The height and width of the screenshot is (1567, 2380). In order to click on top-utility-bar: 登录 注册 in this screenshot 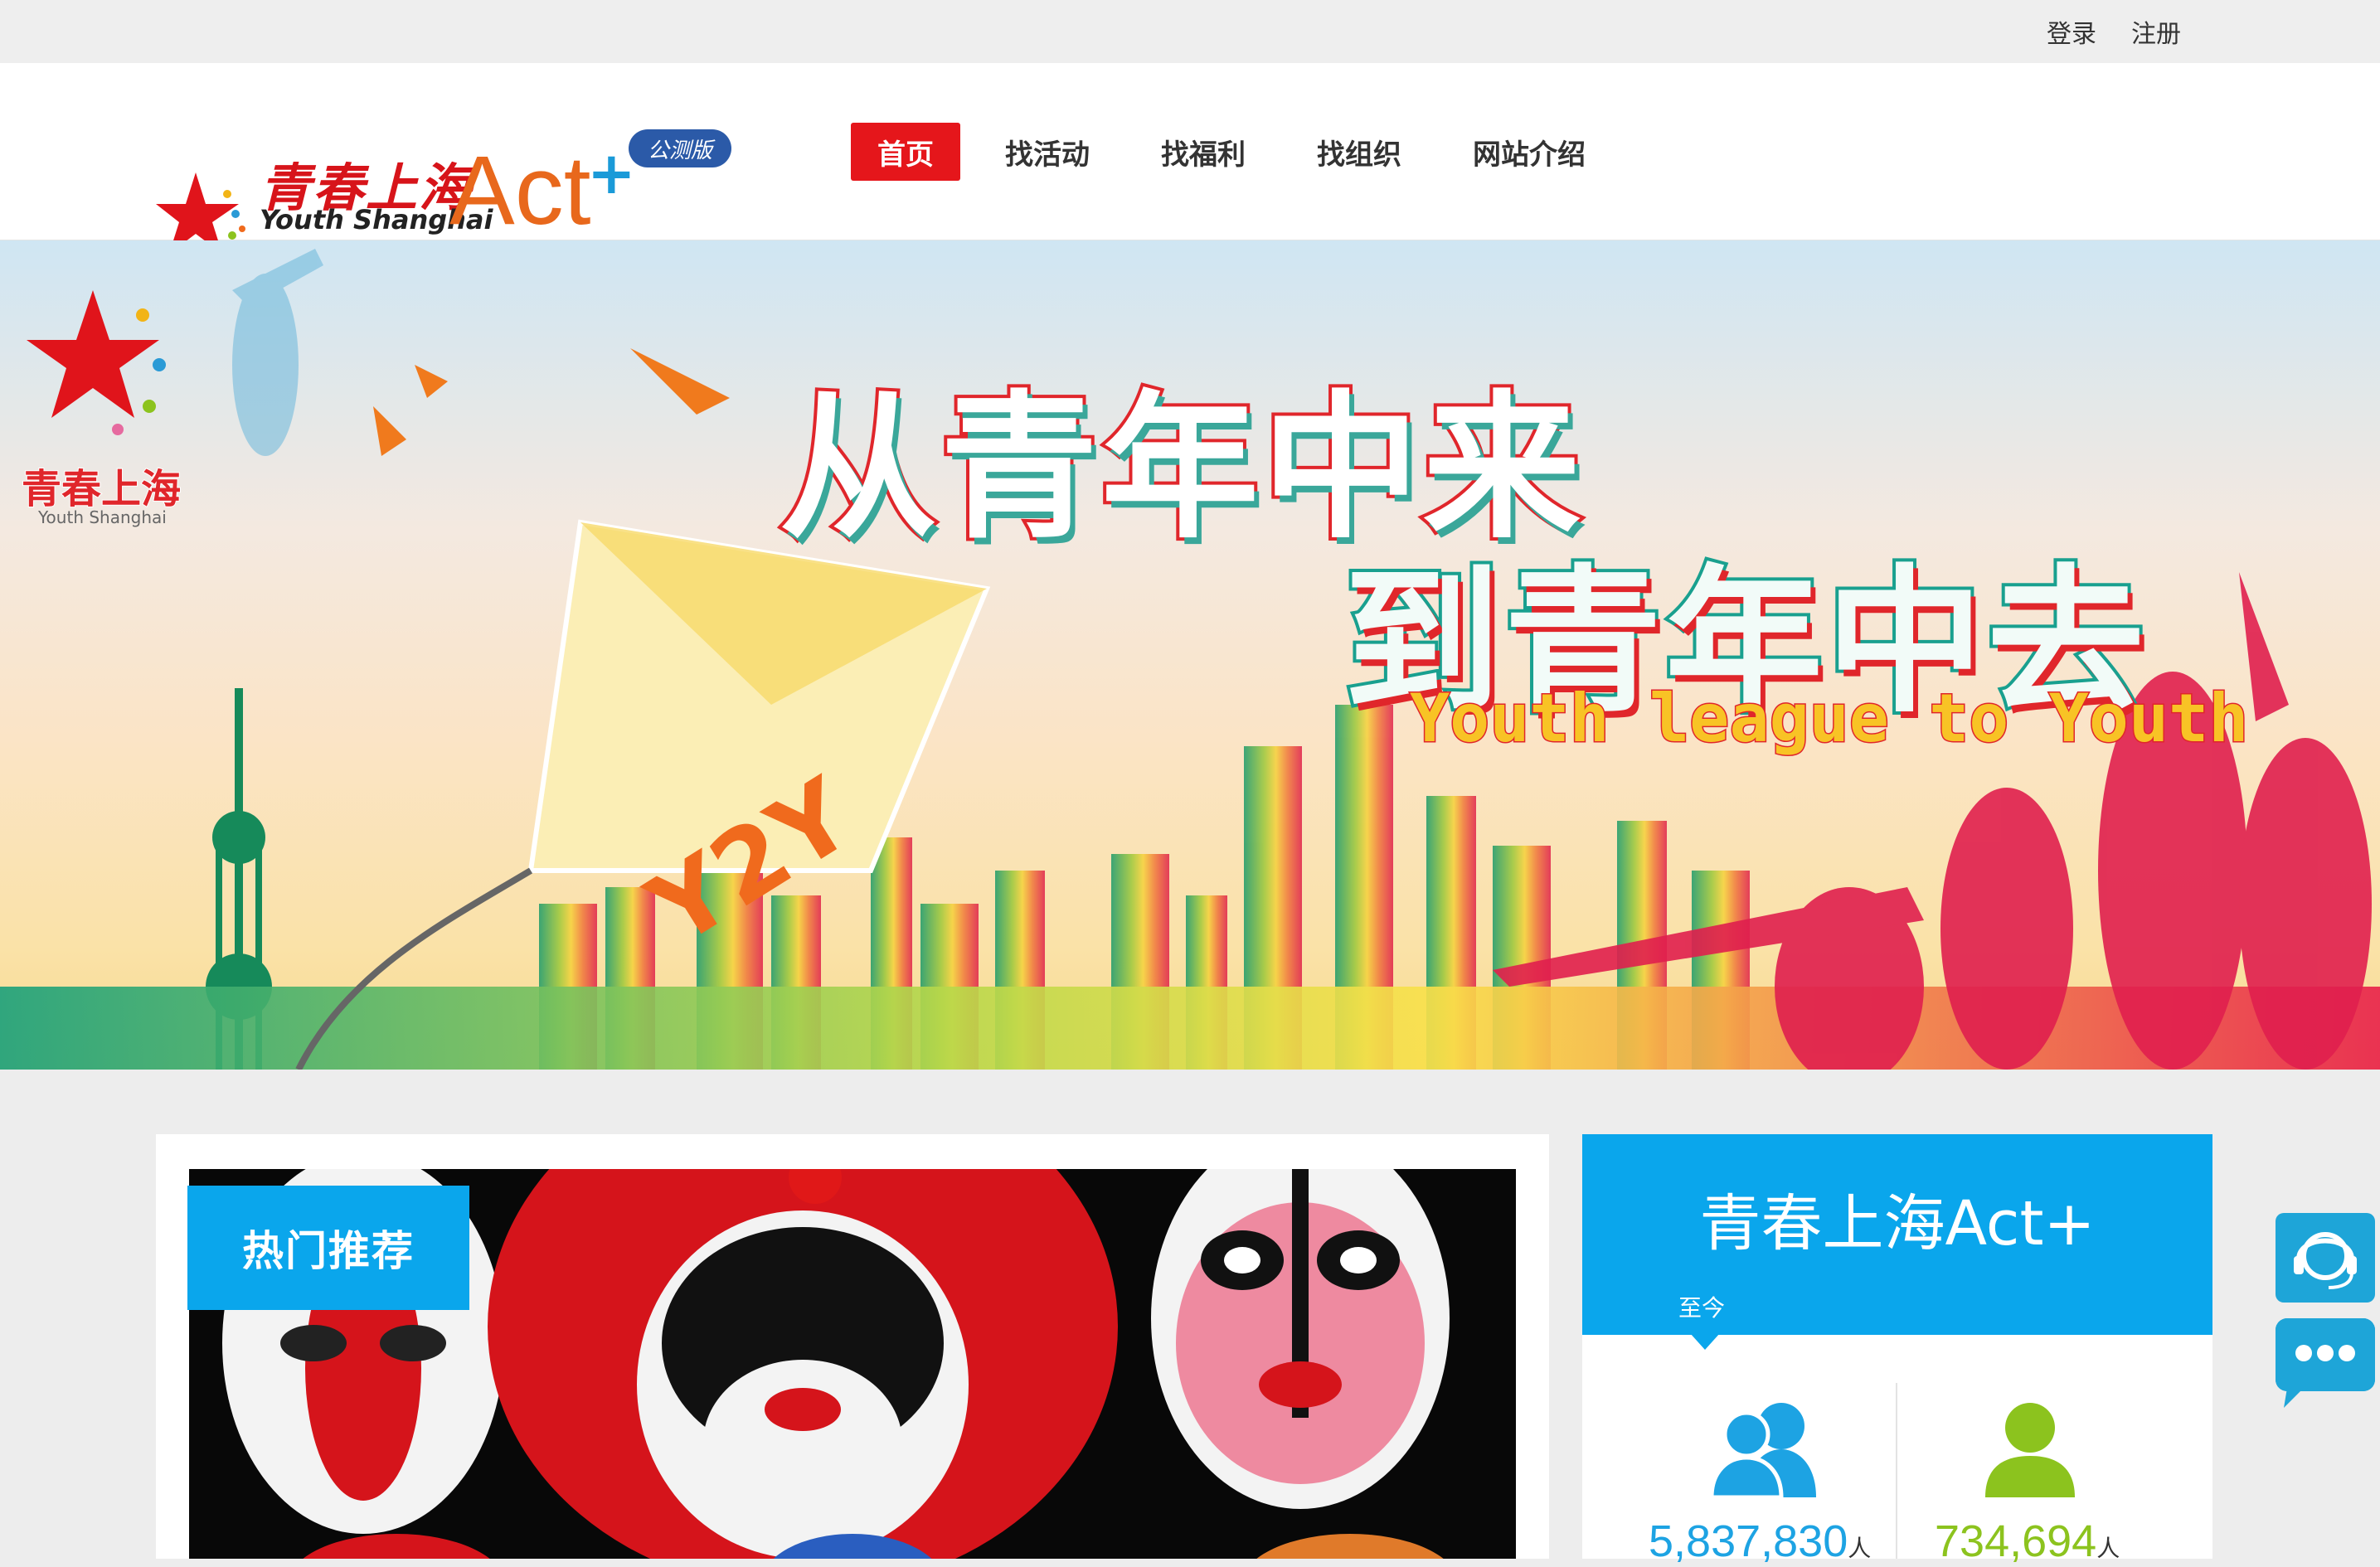, I will do `click(1190, 31)`.